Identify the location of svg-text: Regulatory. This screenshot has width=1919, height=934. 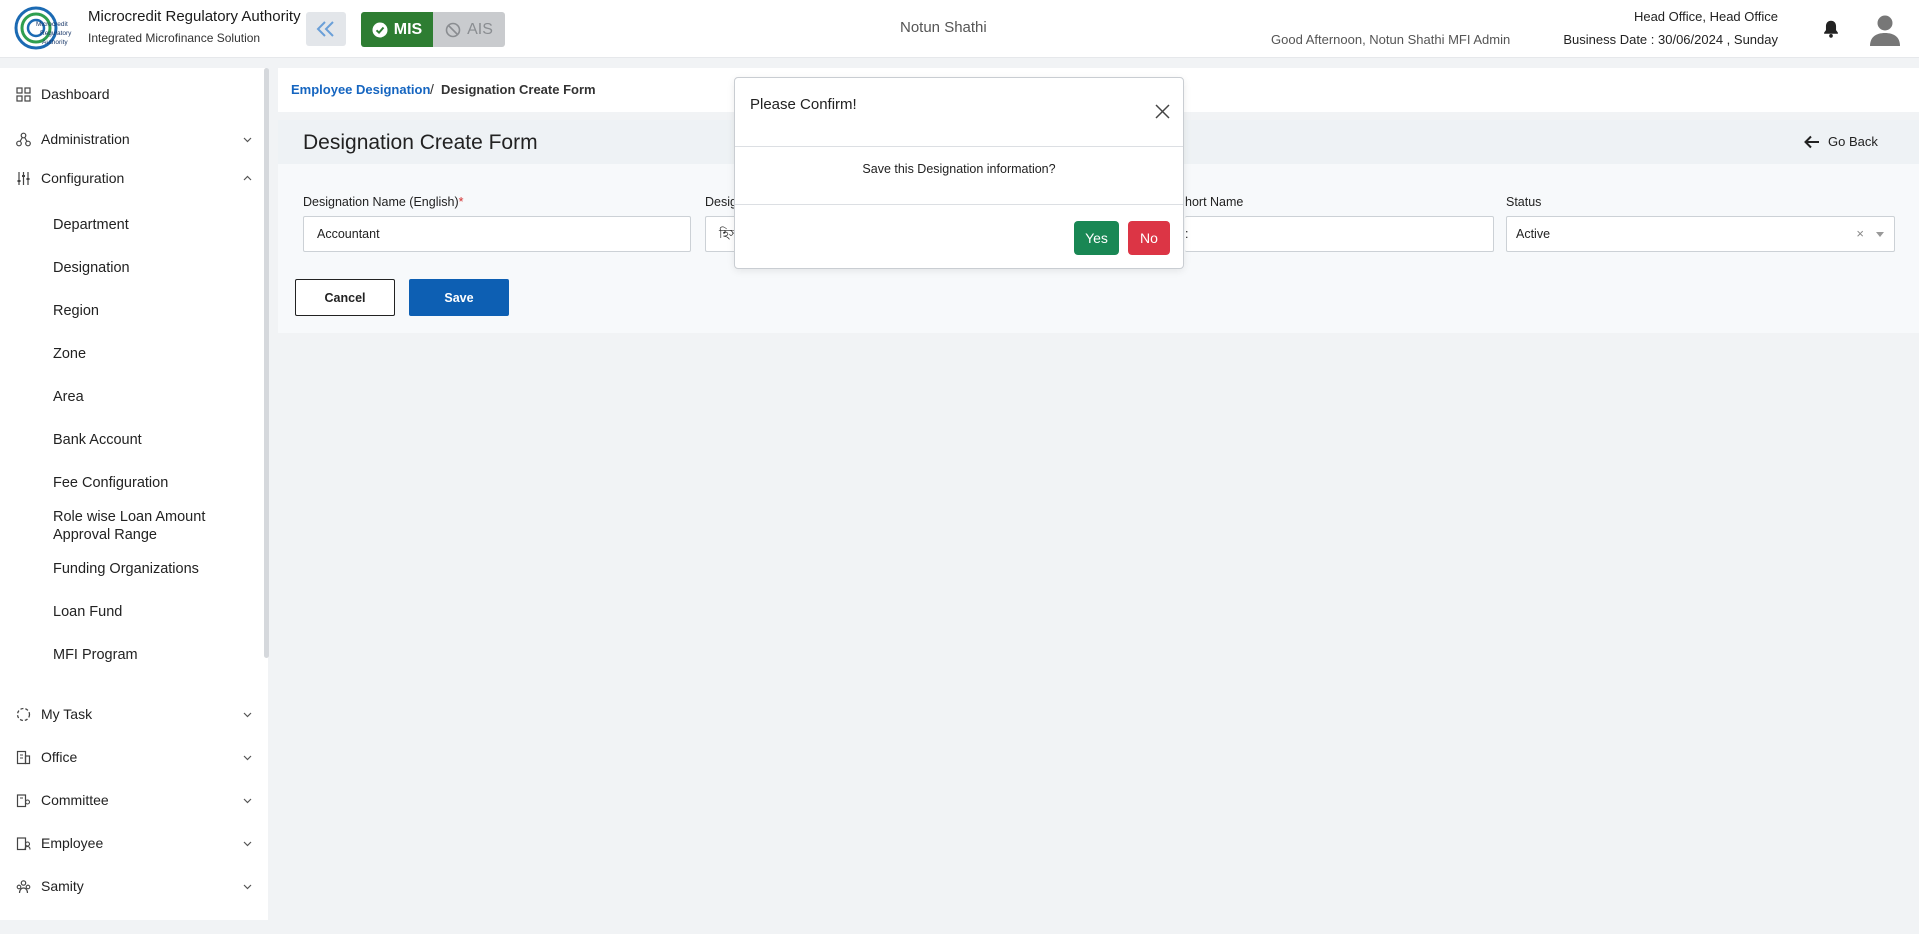
(56, 33).